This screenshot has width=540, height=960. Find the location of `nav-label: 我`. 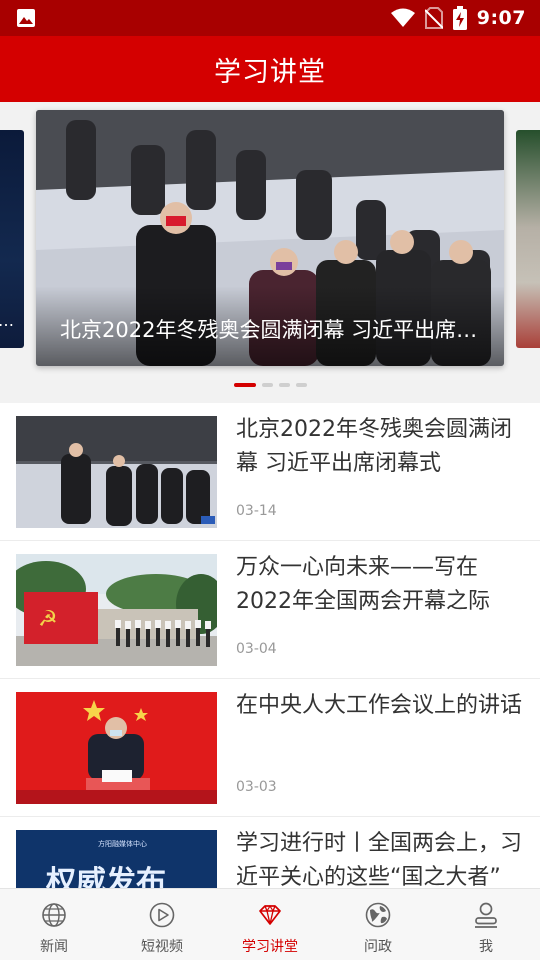

nav-label: 我 is located at coordinates (486, 947).